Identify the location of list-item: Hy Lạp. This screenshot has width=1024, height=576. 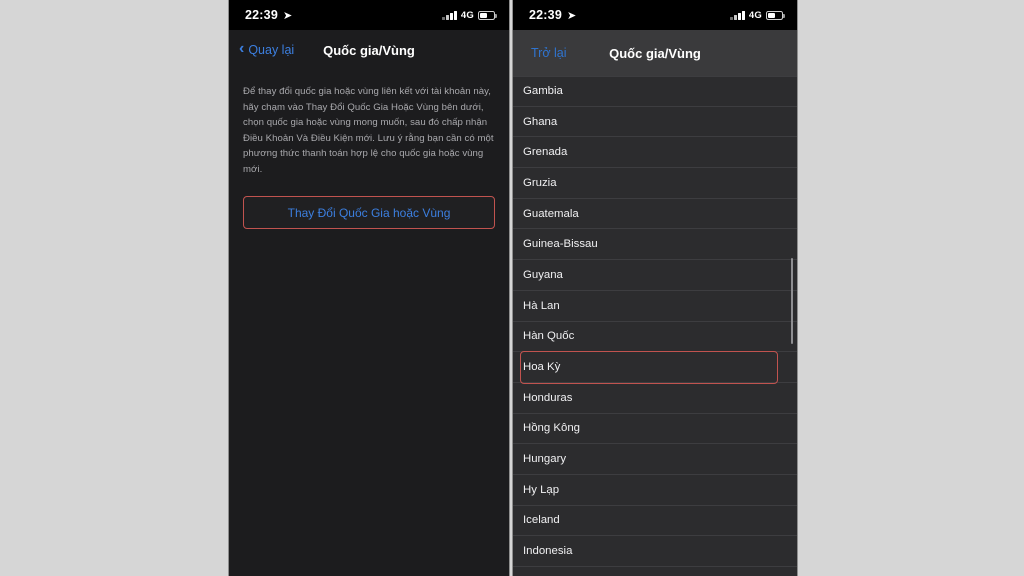
(655, 490).